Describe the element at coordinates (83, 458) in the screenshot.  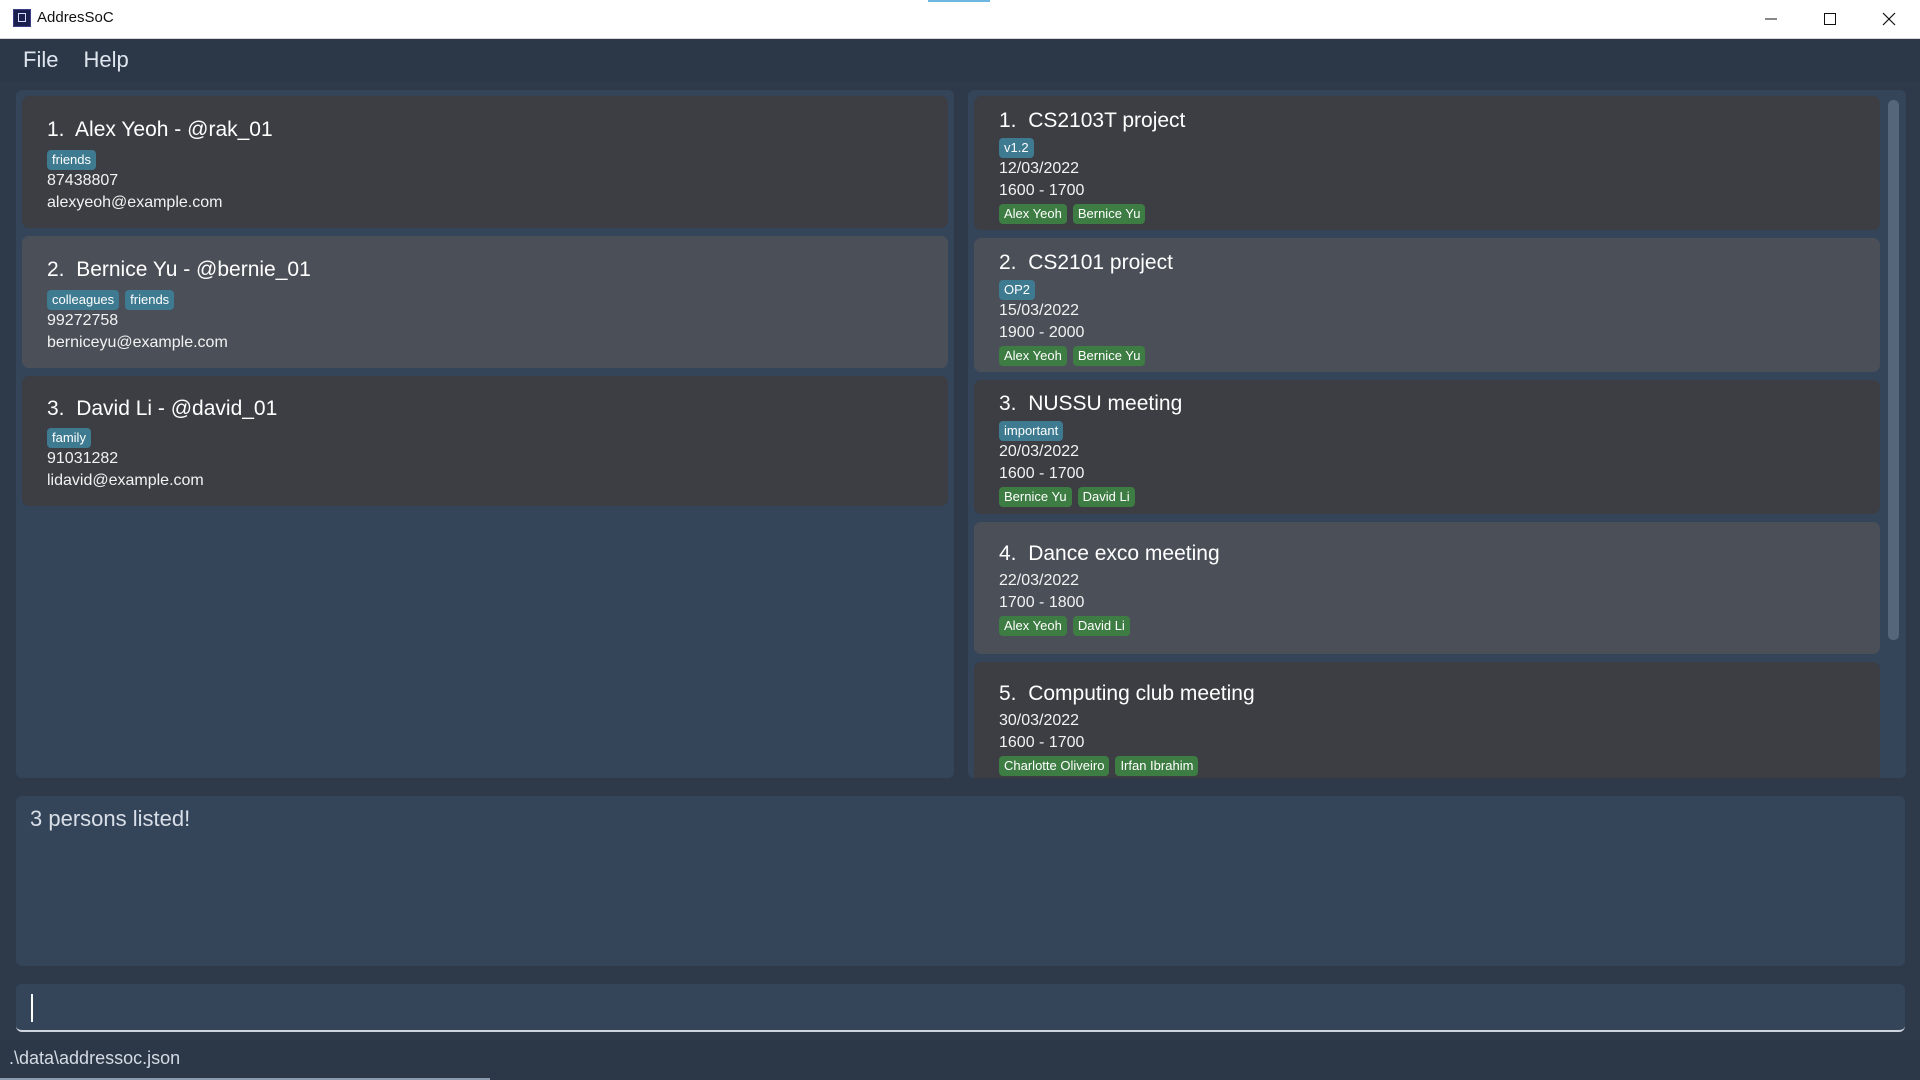
I see `person-phone: 91031282` at that location.